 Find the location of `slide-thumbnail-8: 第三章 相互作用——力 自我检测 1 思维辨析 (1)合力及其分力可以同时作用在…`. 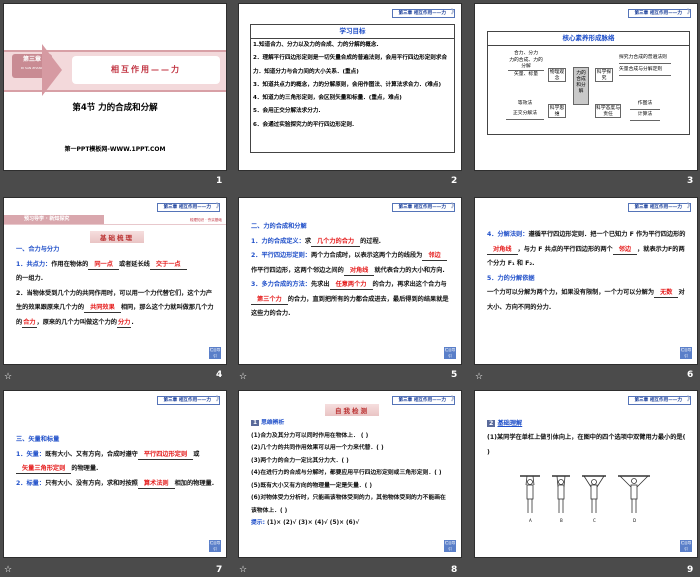

slide-thumbnail-8: 第三章 相互作用——力 自我检测 1 思维辨析 (1)合力及其分力可以同时作用在… is located at coordinates (350, 474).